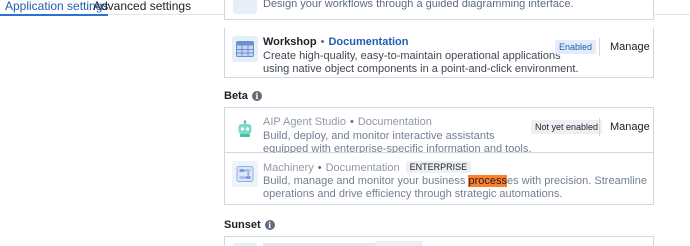 This screenshot has width=690, height=246. Describe the element at coordinates (236, 96) in the screenshot. I see `section-title: Beta` at that location.